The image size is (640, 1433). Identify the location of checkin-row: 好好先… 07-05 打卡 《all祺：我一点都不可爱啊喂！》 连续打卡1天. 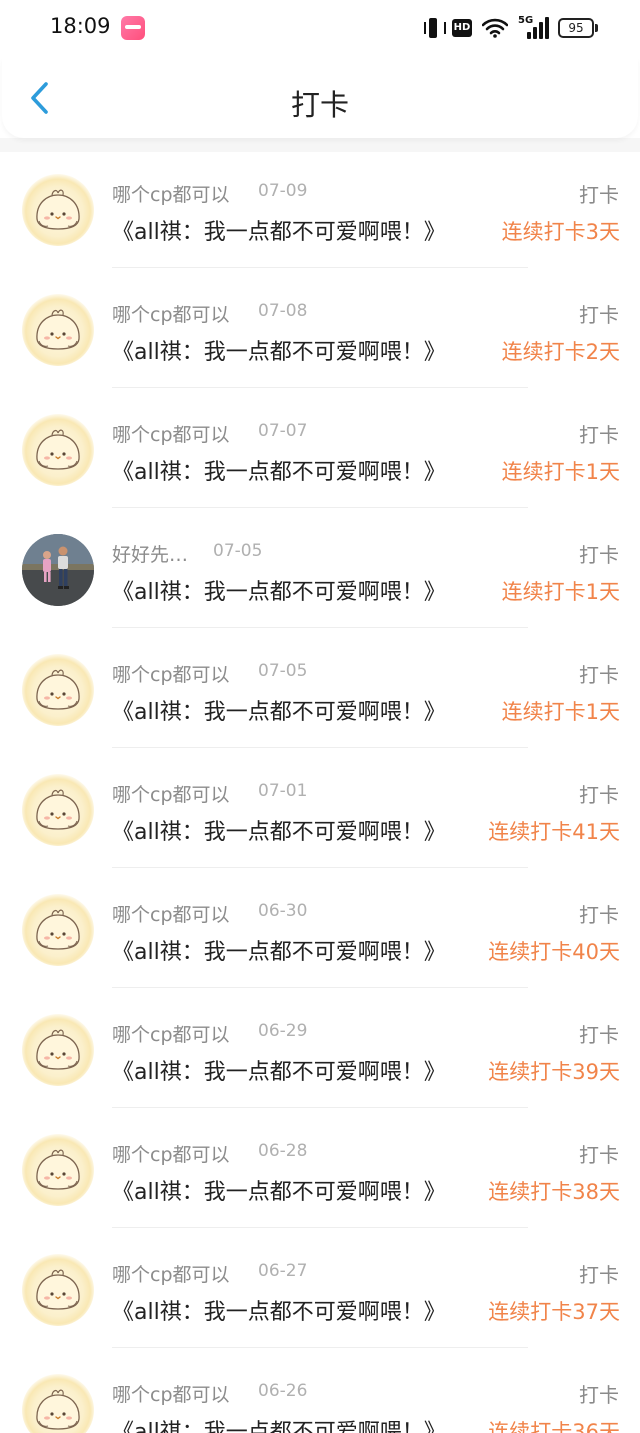
(320, 570).